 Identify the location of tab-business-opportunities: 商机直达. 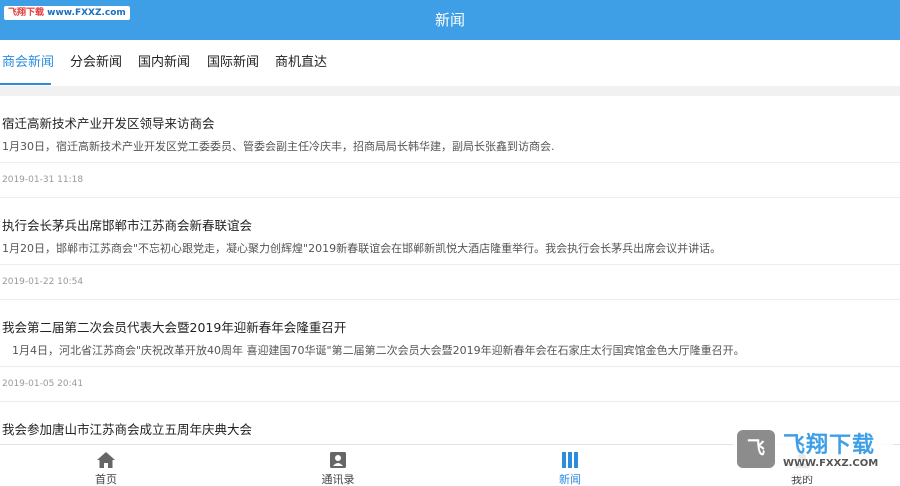
(301, 63).